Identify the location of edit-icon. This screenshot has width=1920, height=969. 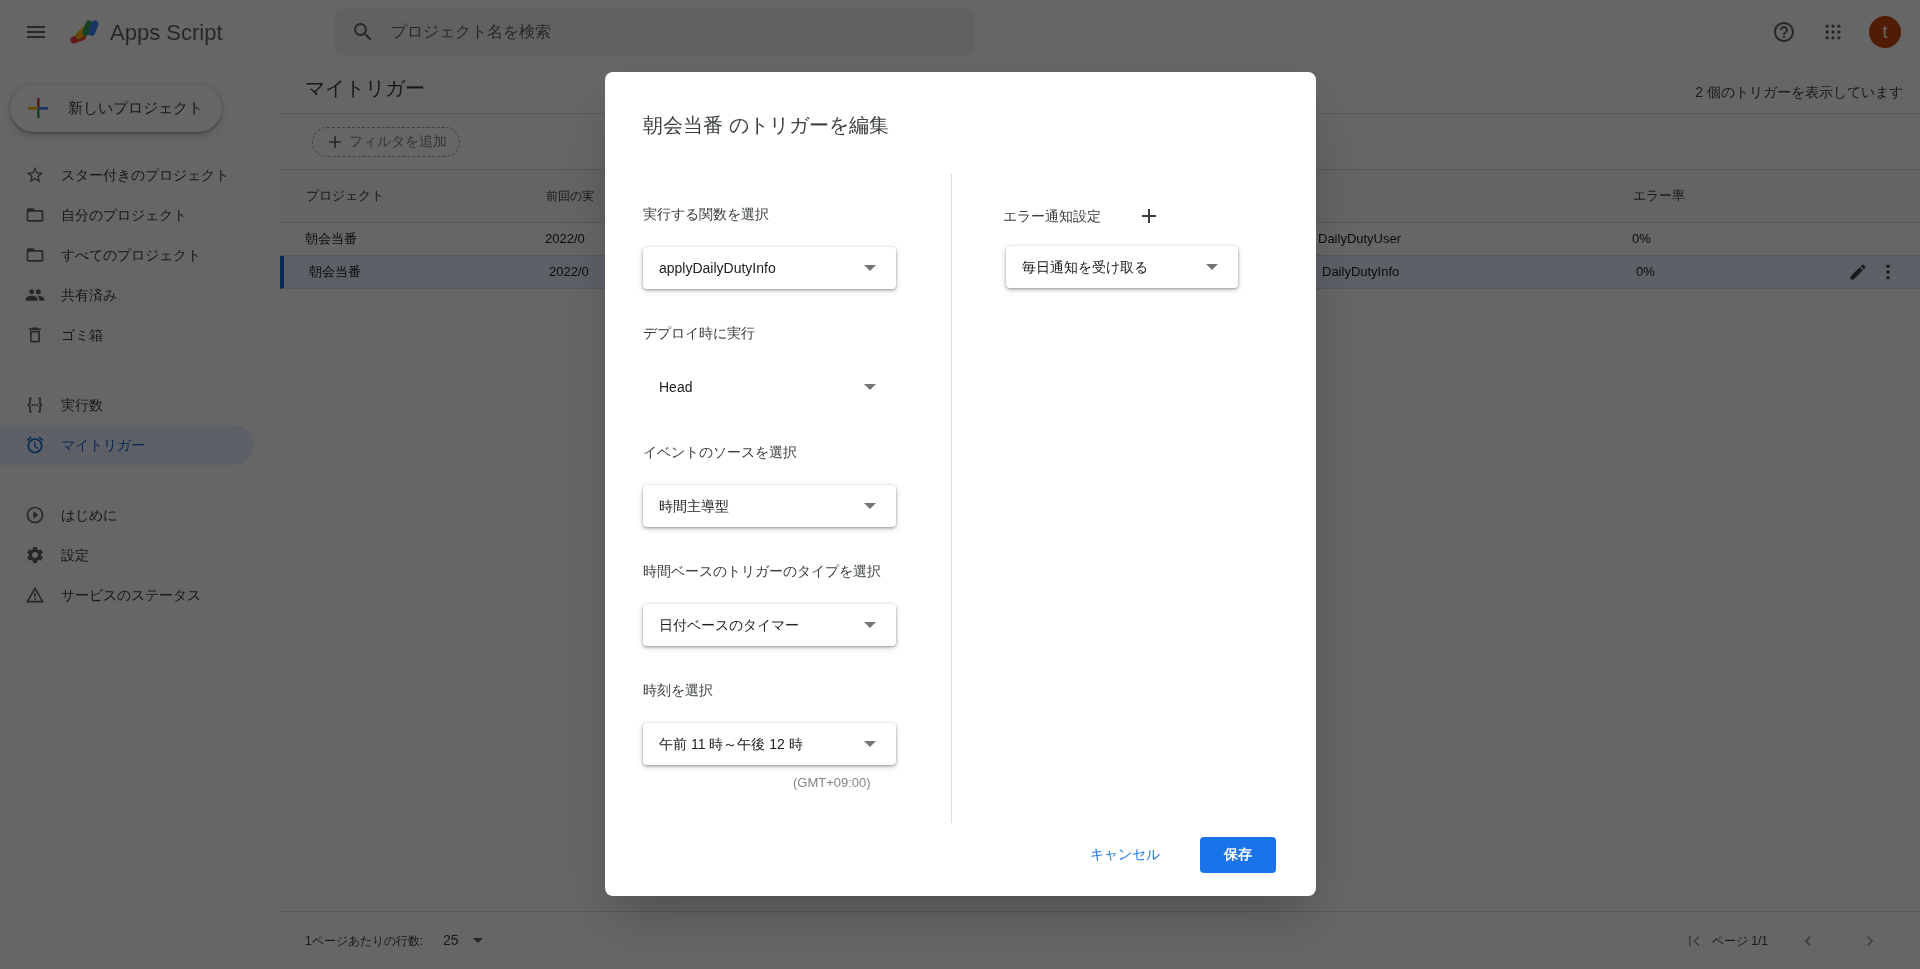
(1858, 272).